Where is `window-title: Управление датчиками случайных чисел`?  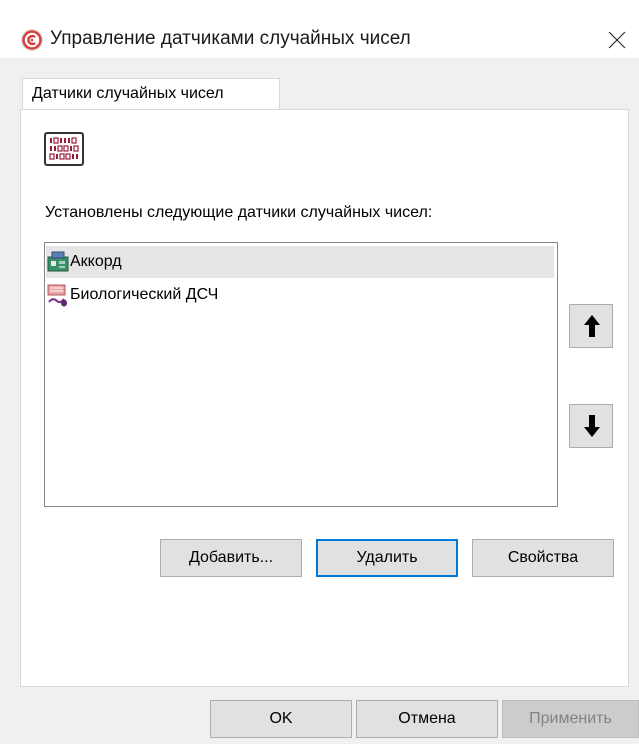
window-title: Управление датчиками случайных чисел is located at coordinates (230, 38).